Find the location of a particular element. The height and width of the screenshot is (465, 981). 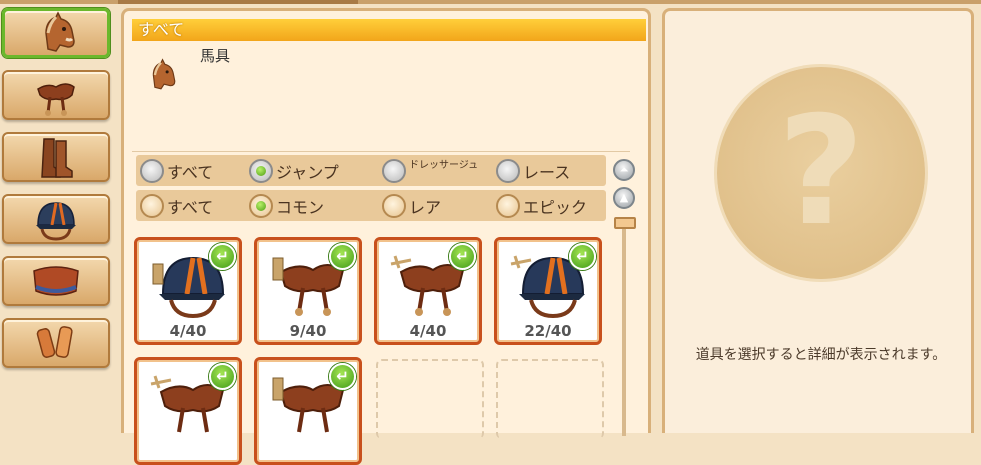

item-preview-placeholder: ? is located at coordinates (821, 173).